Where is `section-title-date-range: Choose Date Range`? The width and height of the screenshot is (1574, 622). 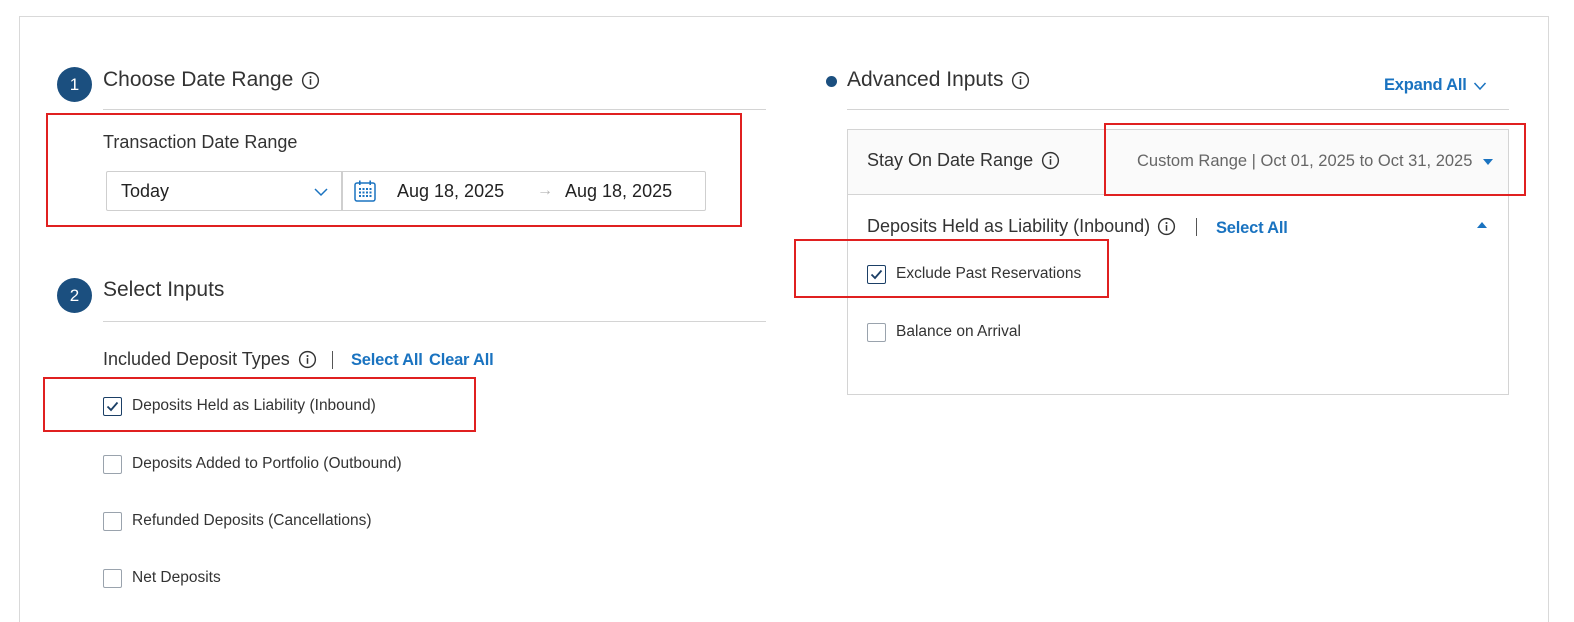 section-title-date-range: Choose Date Range is located at coordinates (198, 79).